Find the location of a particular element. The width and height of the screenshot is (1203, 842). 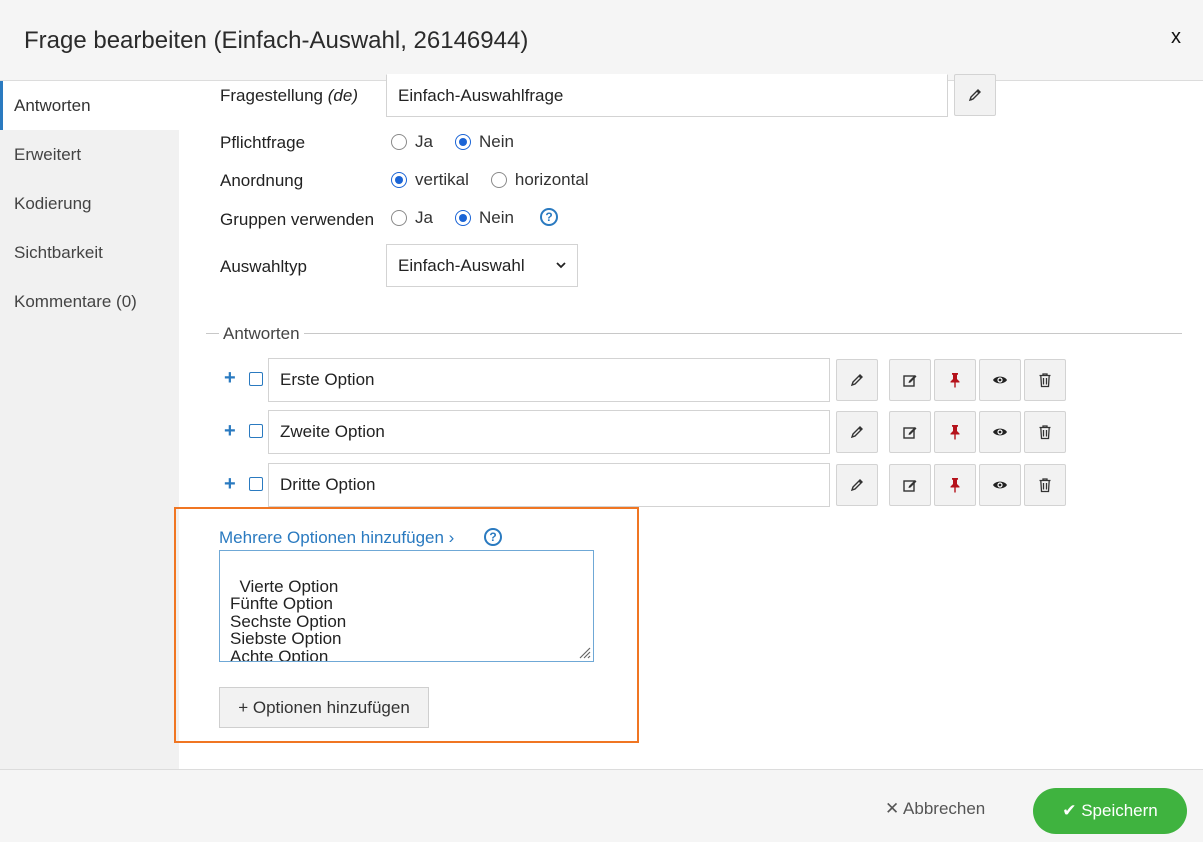

answers-legend: Antworten is located at coordinates (261, 334).